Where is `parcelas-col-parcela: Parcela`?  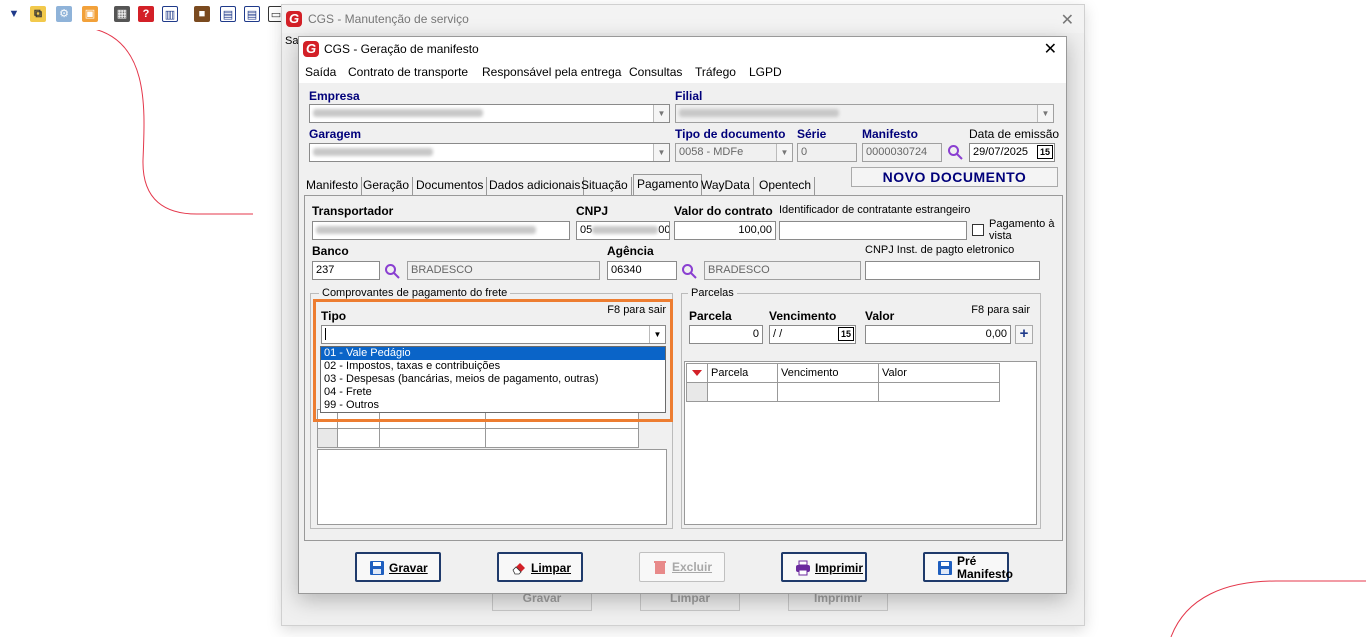 parcelas-col-parcela: Parcela is located at coordinates (742, 373).